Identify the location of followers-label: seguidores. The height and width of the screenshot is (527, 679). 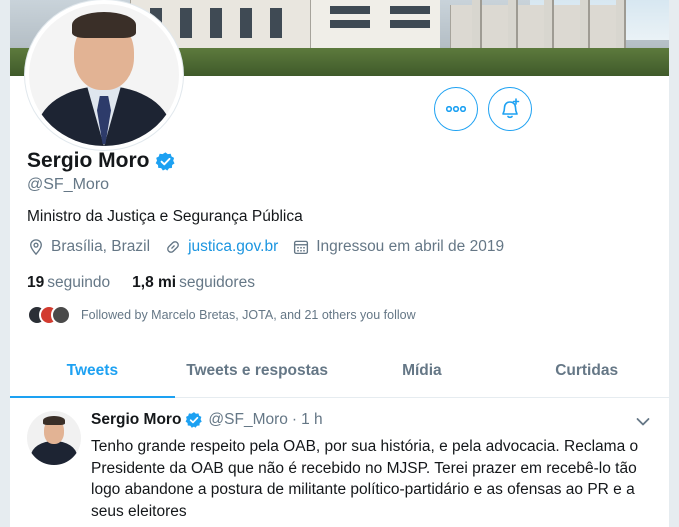
(217, 282).